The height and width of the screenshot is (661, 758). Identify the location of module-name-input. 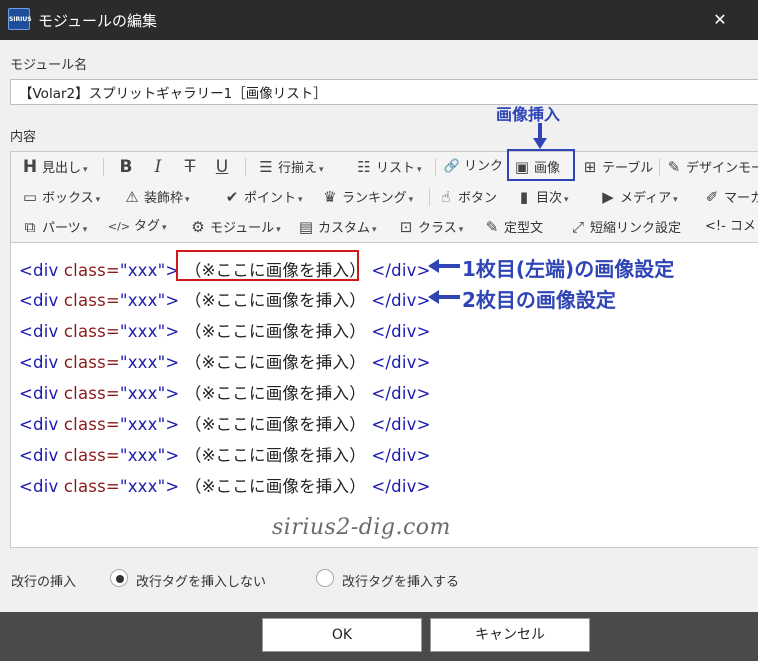
(384, 92).